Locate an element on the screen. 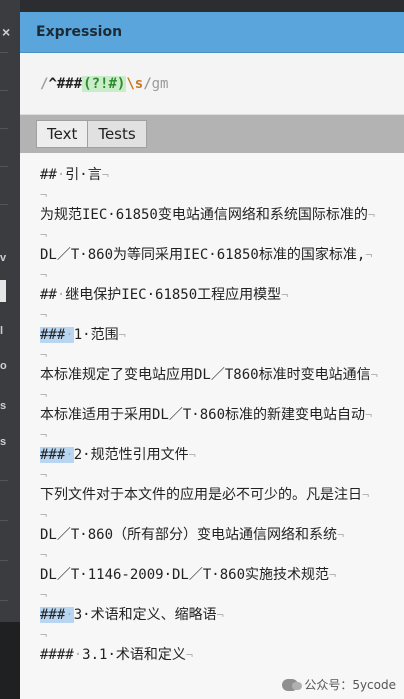  editor-line: 本标准规定了变电站应用DL／T860标准时变电站通信¬ is located at coordinates (209, 375).